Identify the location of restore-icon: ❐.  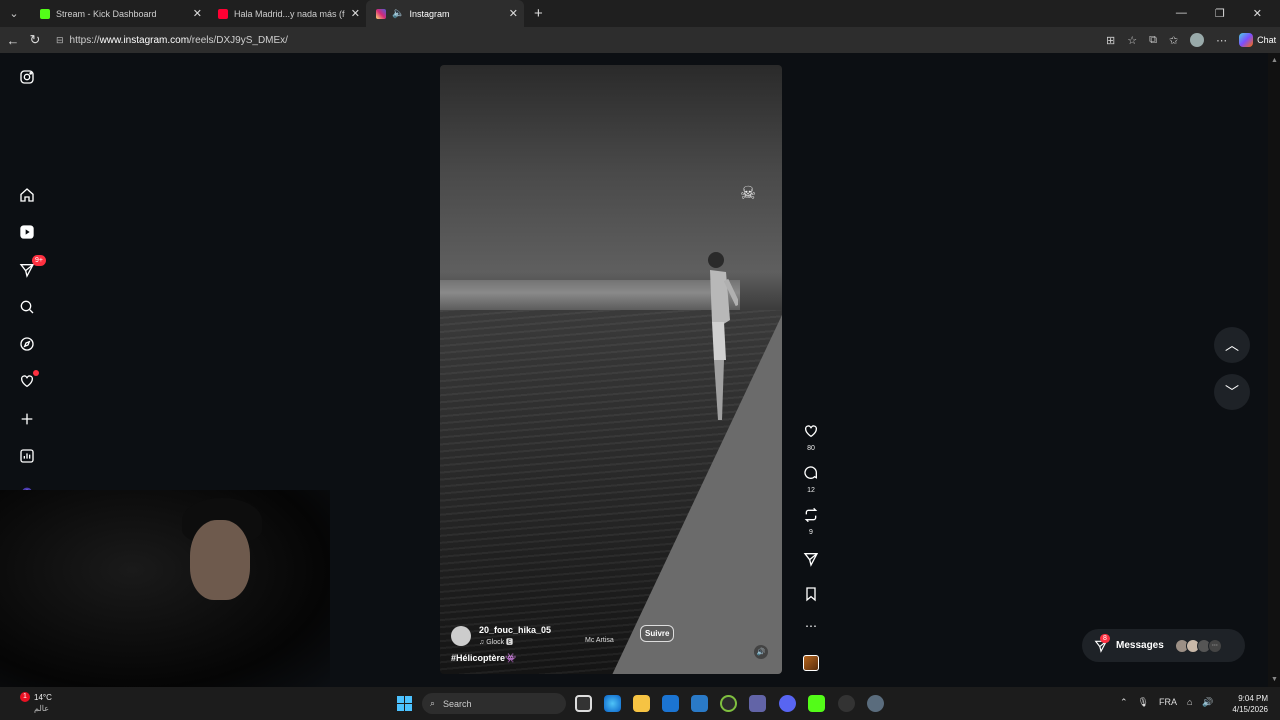
(1220, 13).